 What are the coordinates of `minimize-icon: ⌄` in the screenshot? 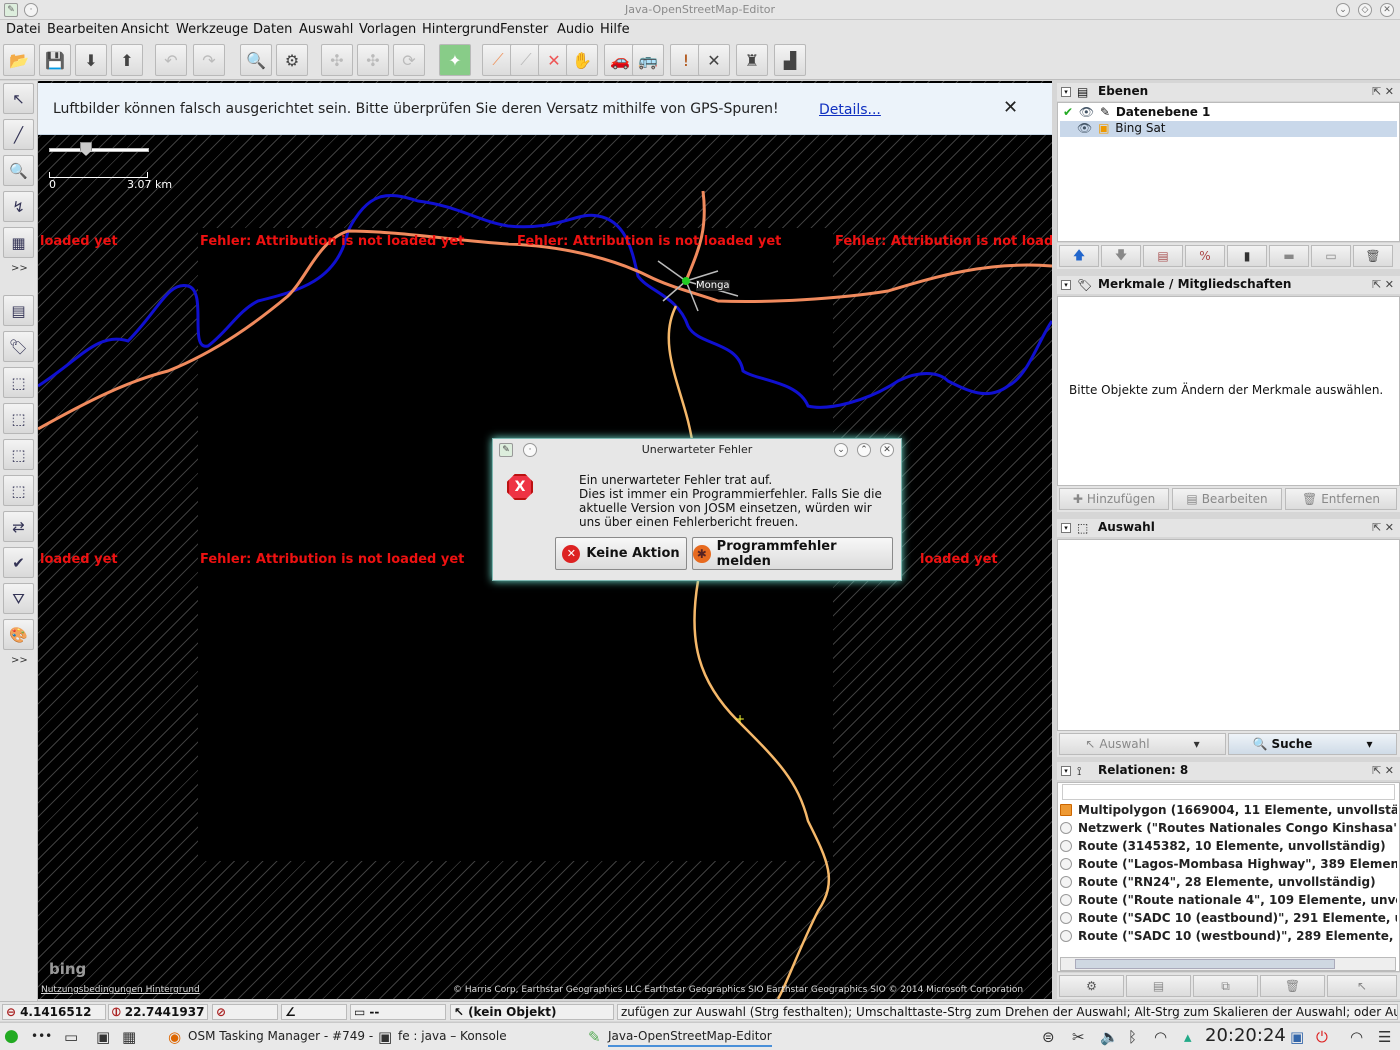 It's located at (1343, 10).